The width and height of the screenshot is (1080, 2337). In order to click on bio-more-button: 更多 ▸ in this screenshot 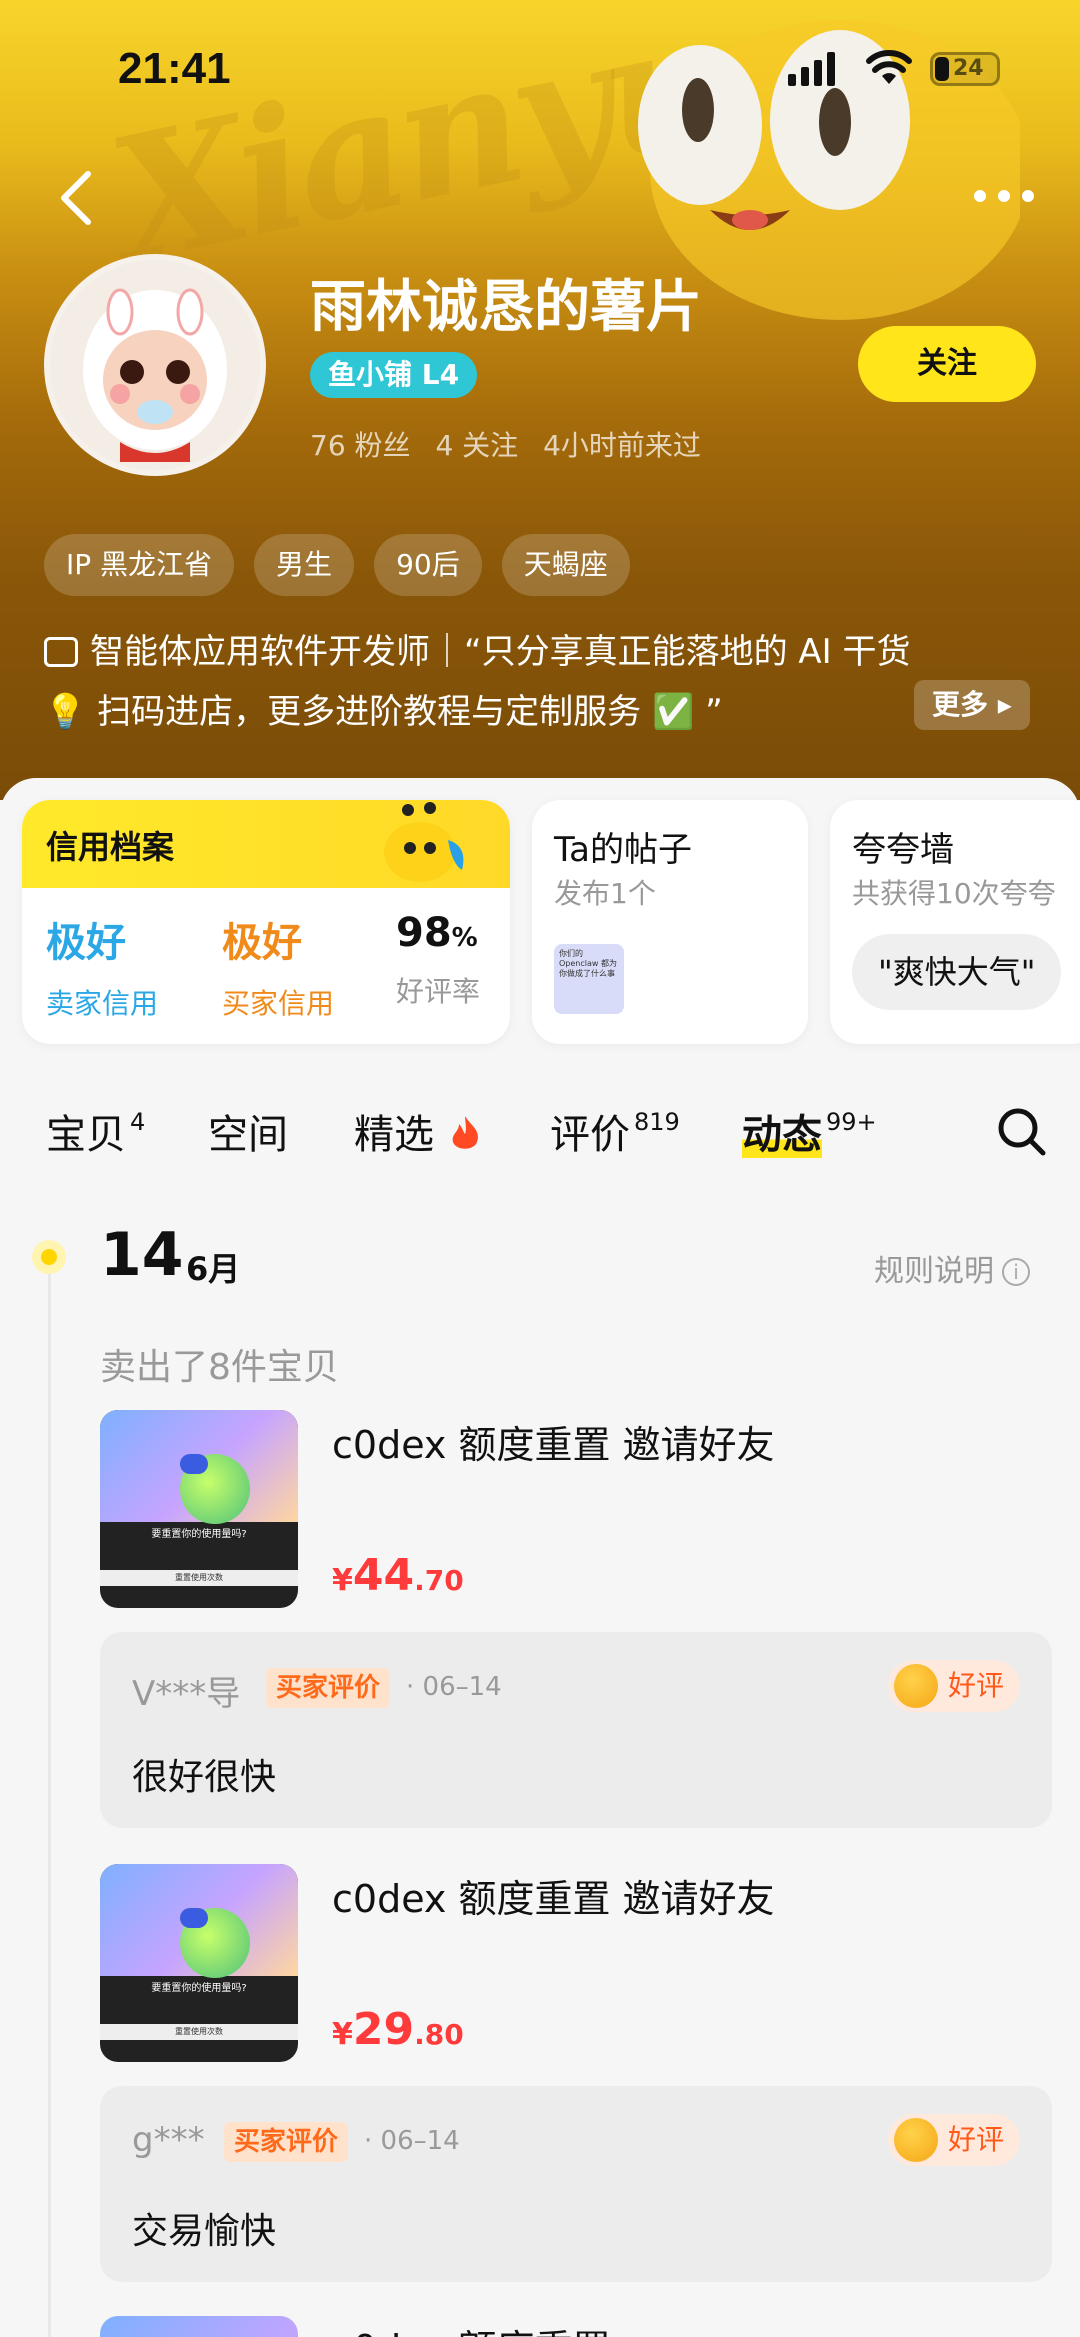, I will do `click(972, 705)`.